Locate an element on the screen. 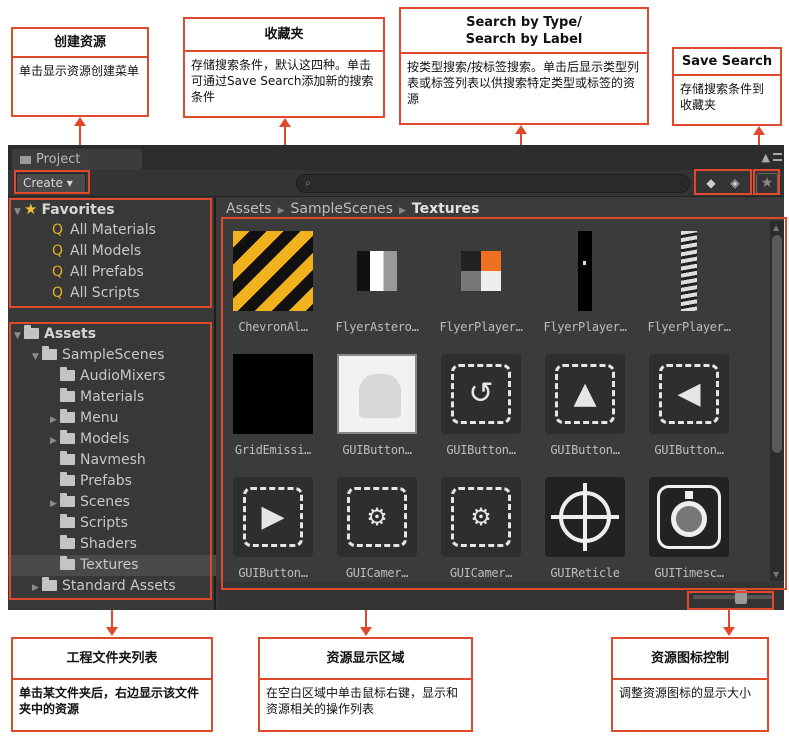  scrollbar: ▲ ▼ is located at coordinates (777, 401).